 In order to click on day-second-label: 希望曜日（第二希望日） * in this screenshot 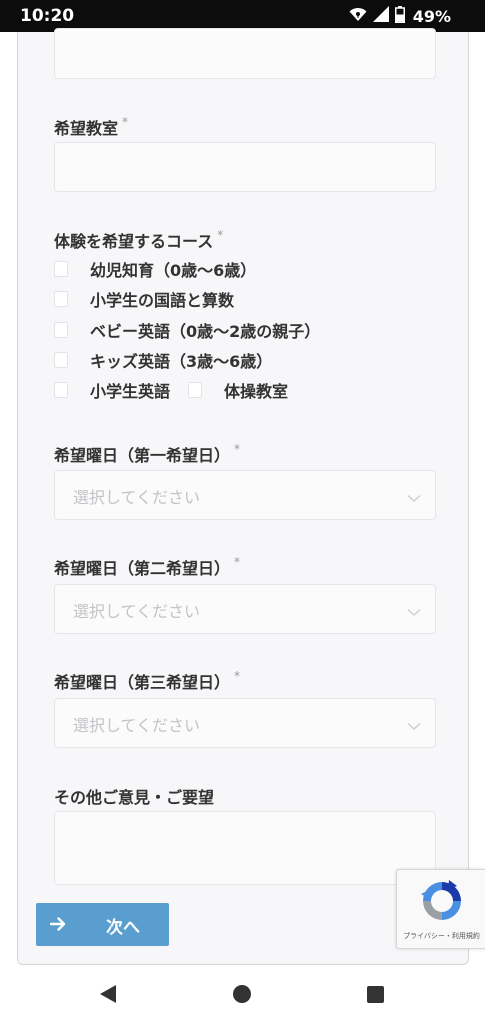, I will do `click(147, 567)`.